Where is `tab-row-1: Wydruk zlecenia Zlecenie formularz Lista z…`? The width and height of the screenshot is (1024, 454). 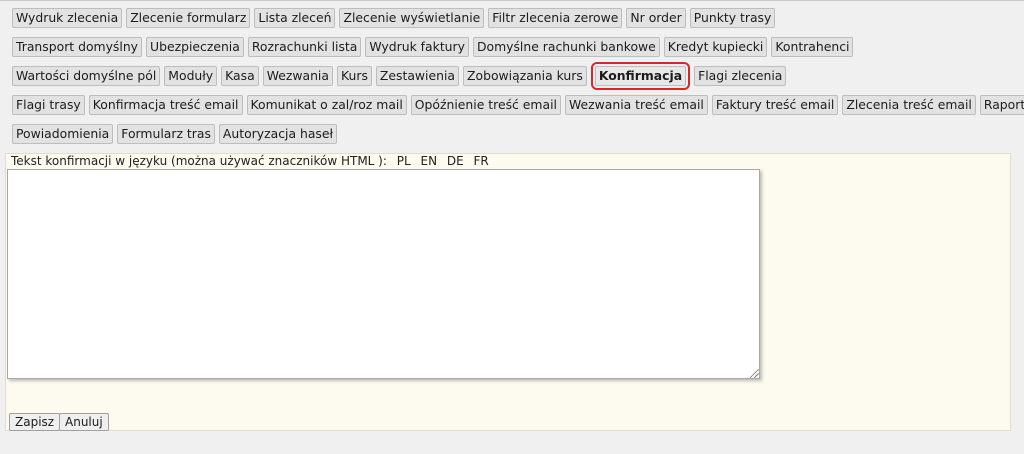
tab-row-1: Wydruk zlecenia Zlecenie formularz Lista z… is located at coordinates (395, 18).